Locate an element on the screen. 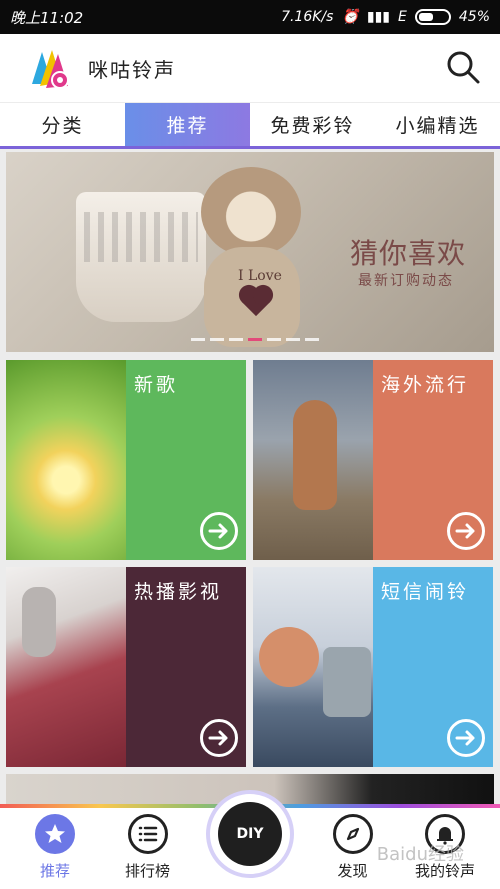 This screenshot has width=500, height=889. status-time: 晚上11:02 is located at coordinates (47, 17).